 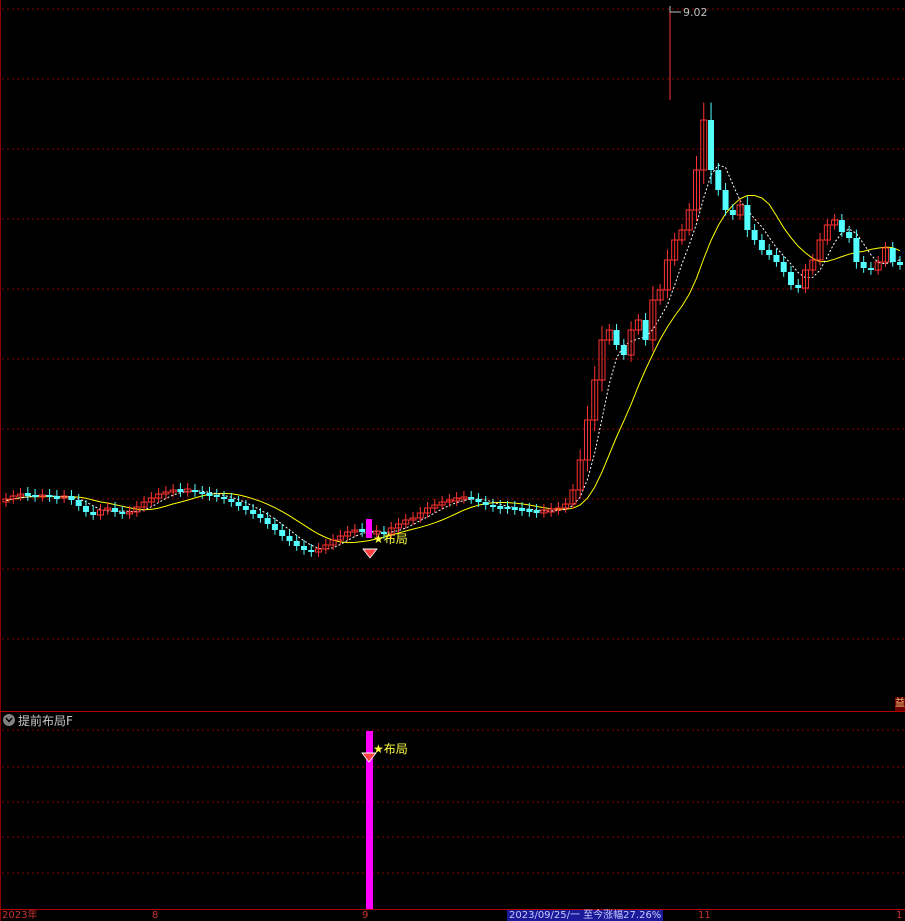 I want to click on diamond-icon, so click(x=370, y=553).